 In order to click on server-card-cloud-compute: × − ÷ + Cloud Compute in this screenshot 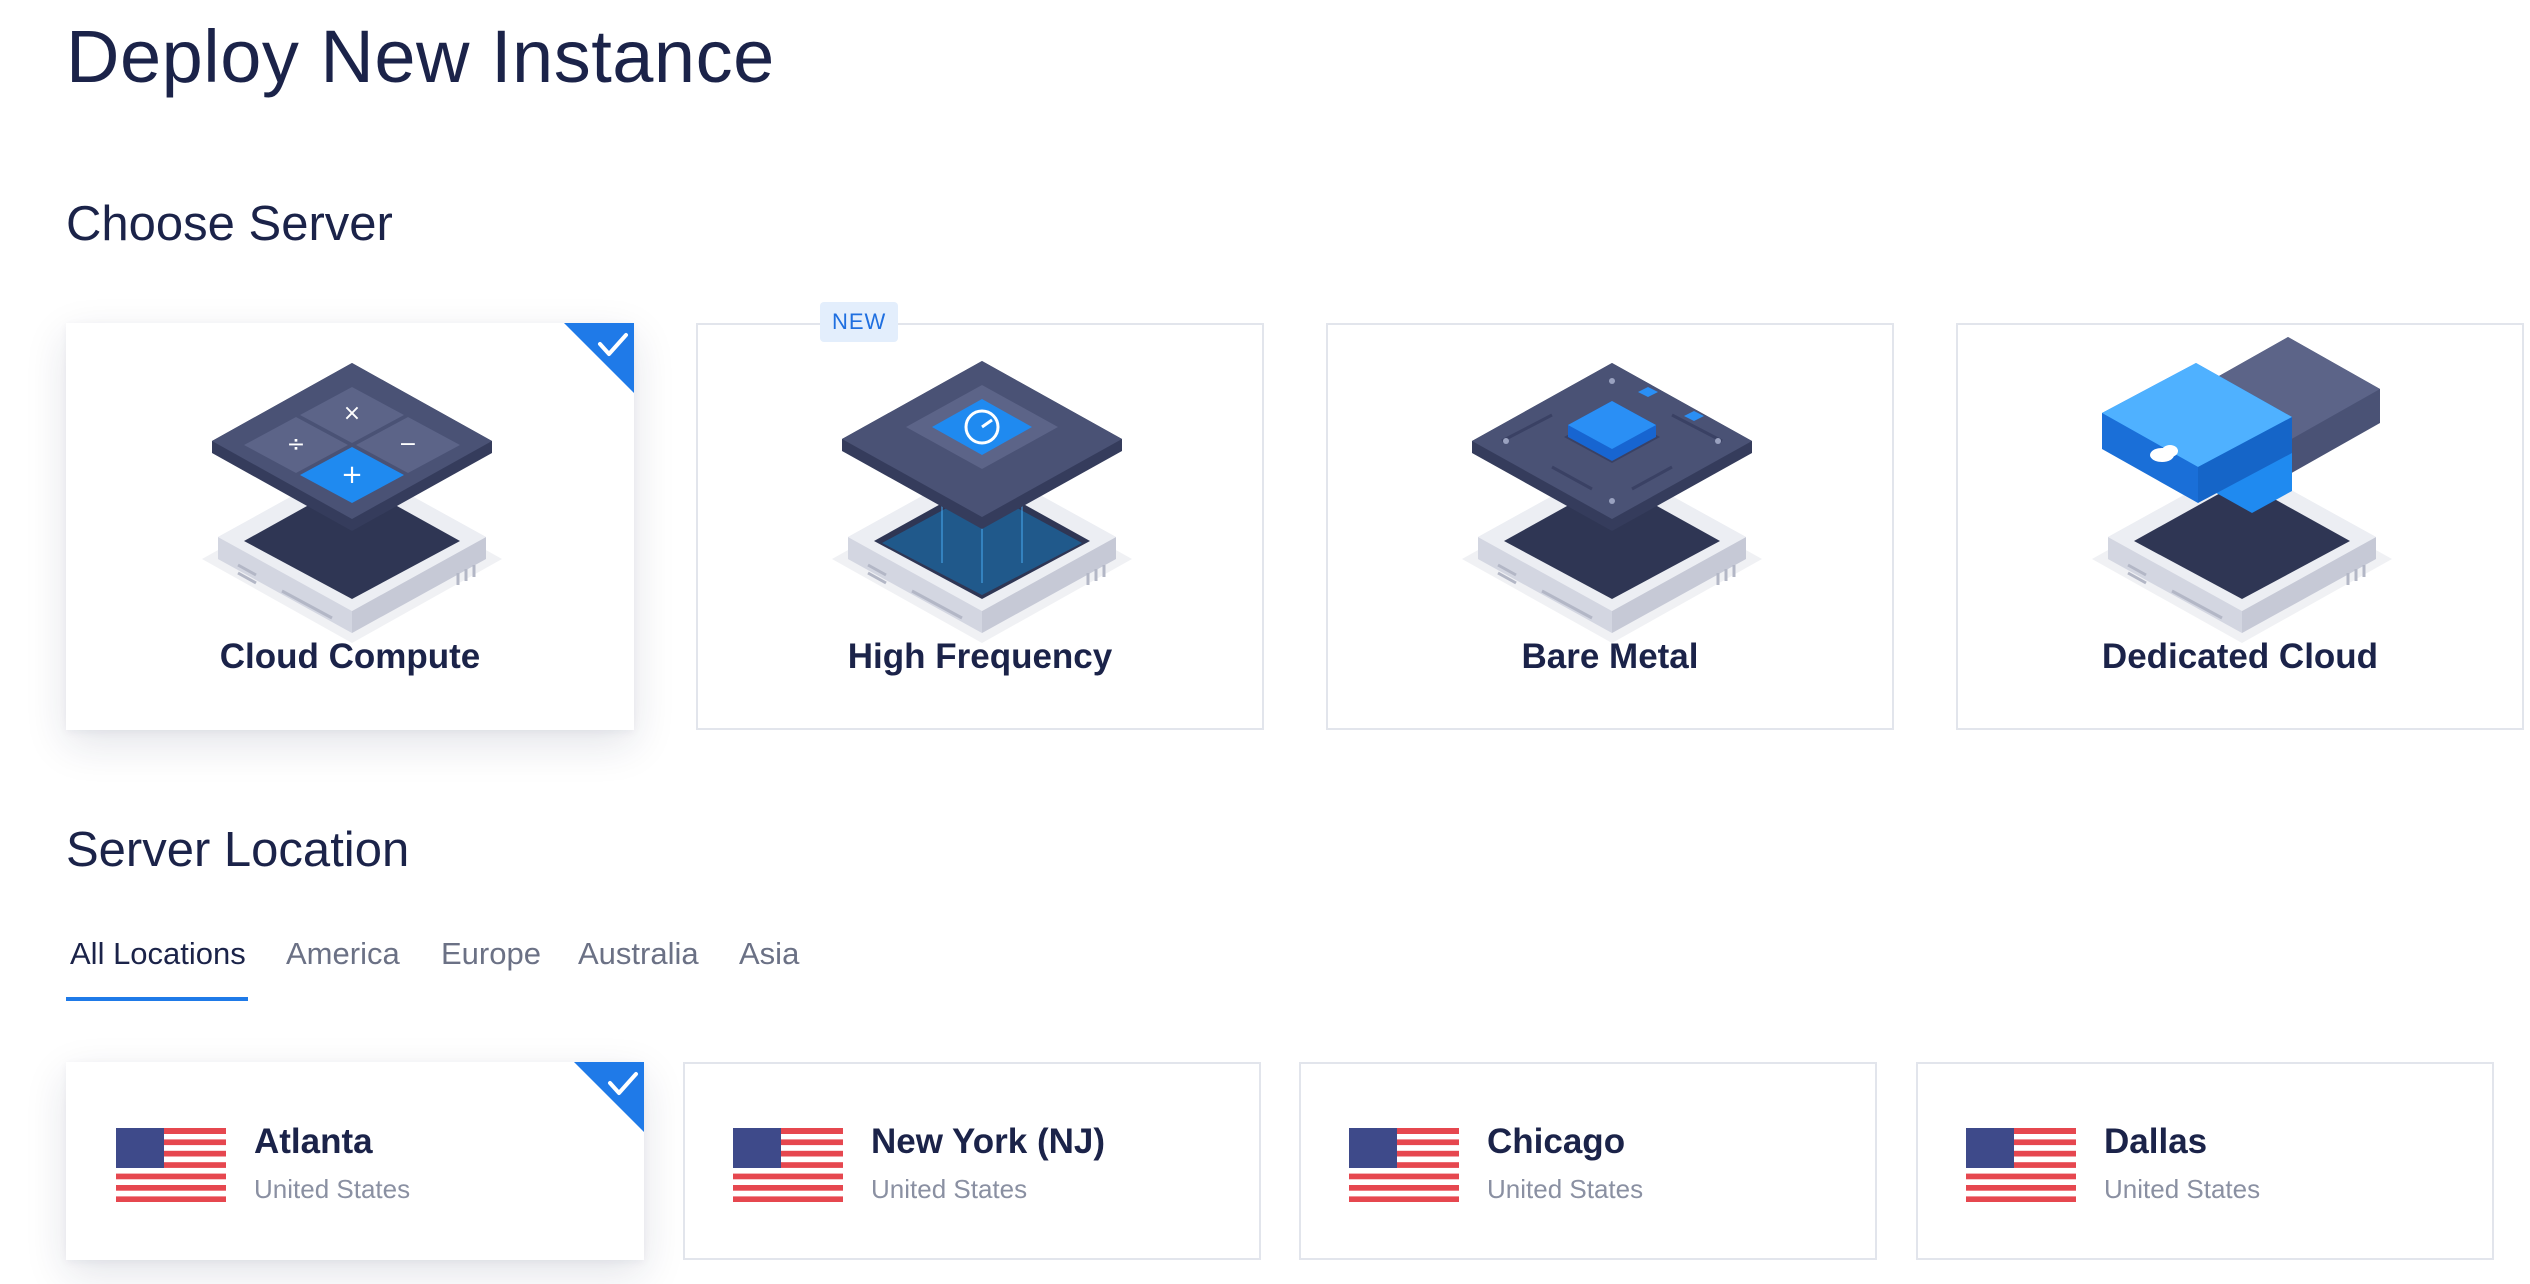, I will do `click(350, 526)`.